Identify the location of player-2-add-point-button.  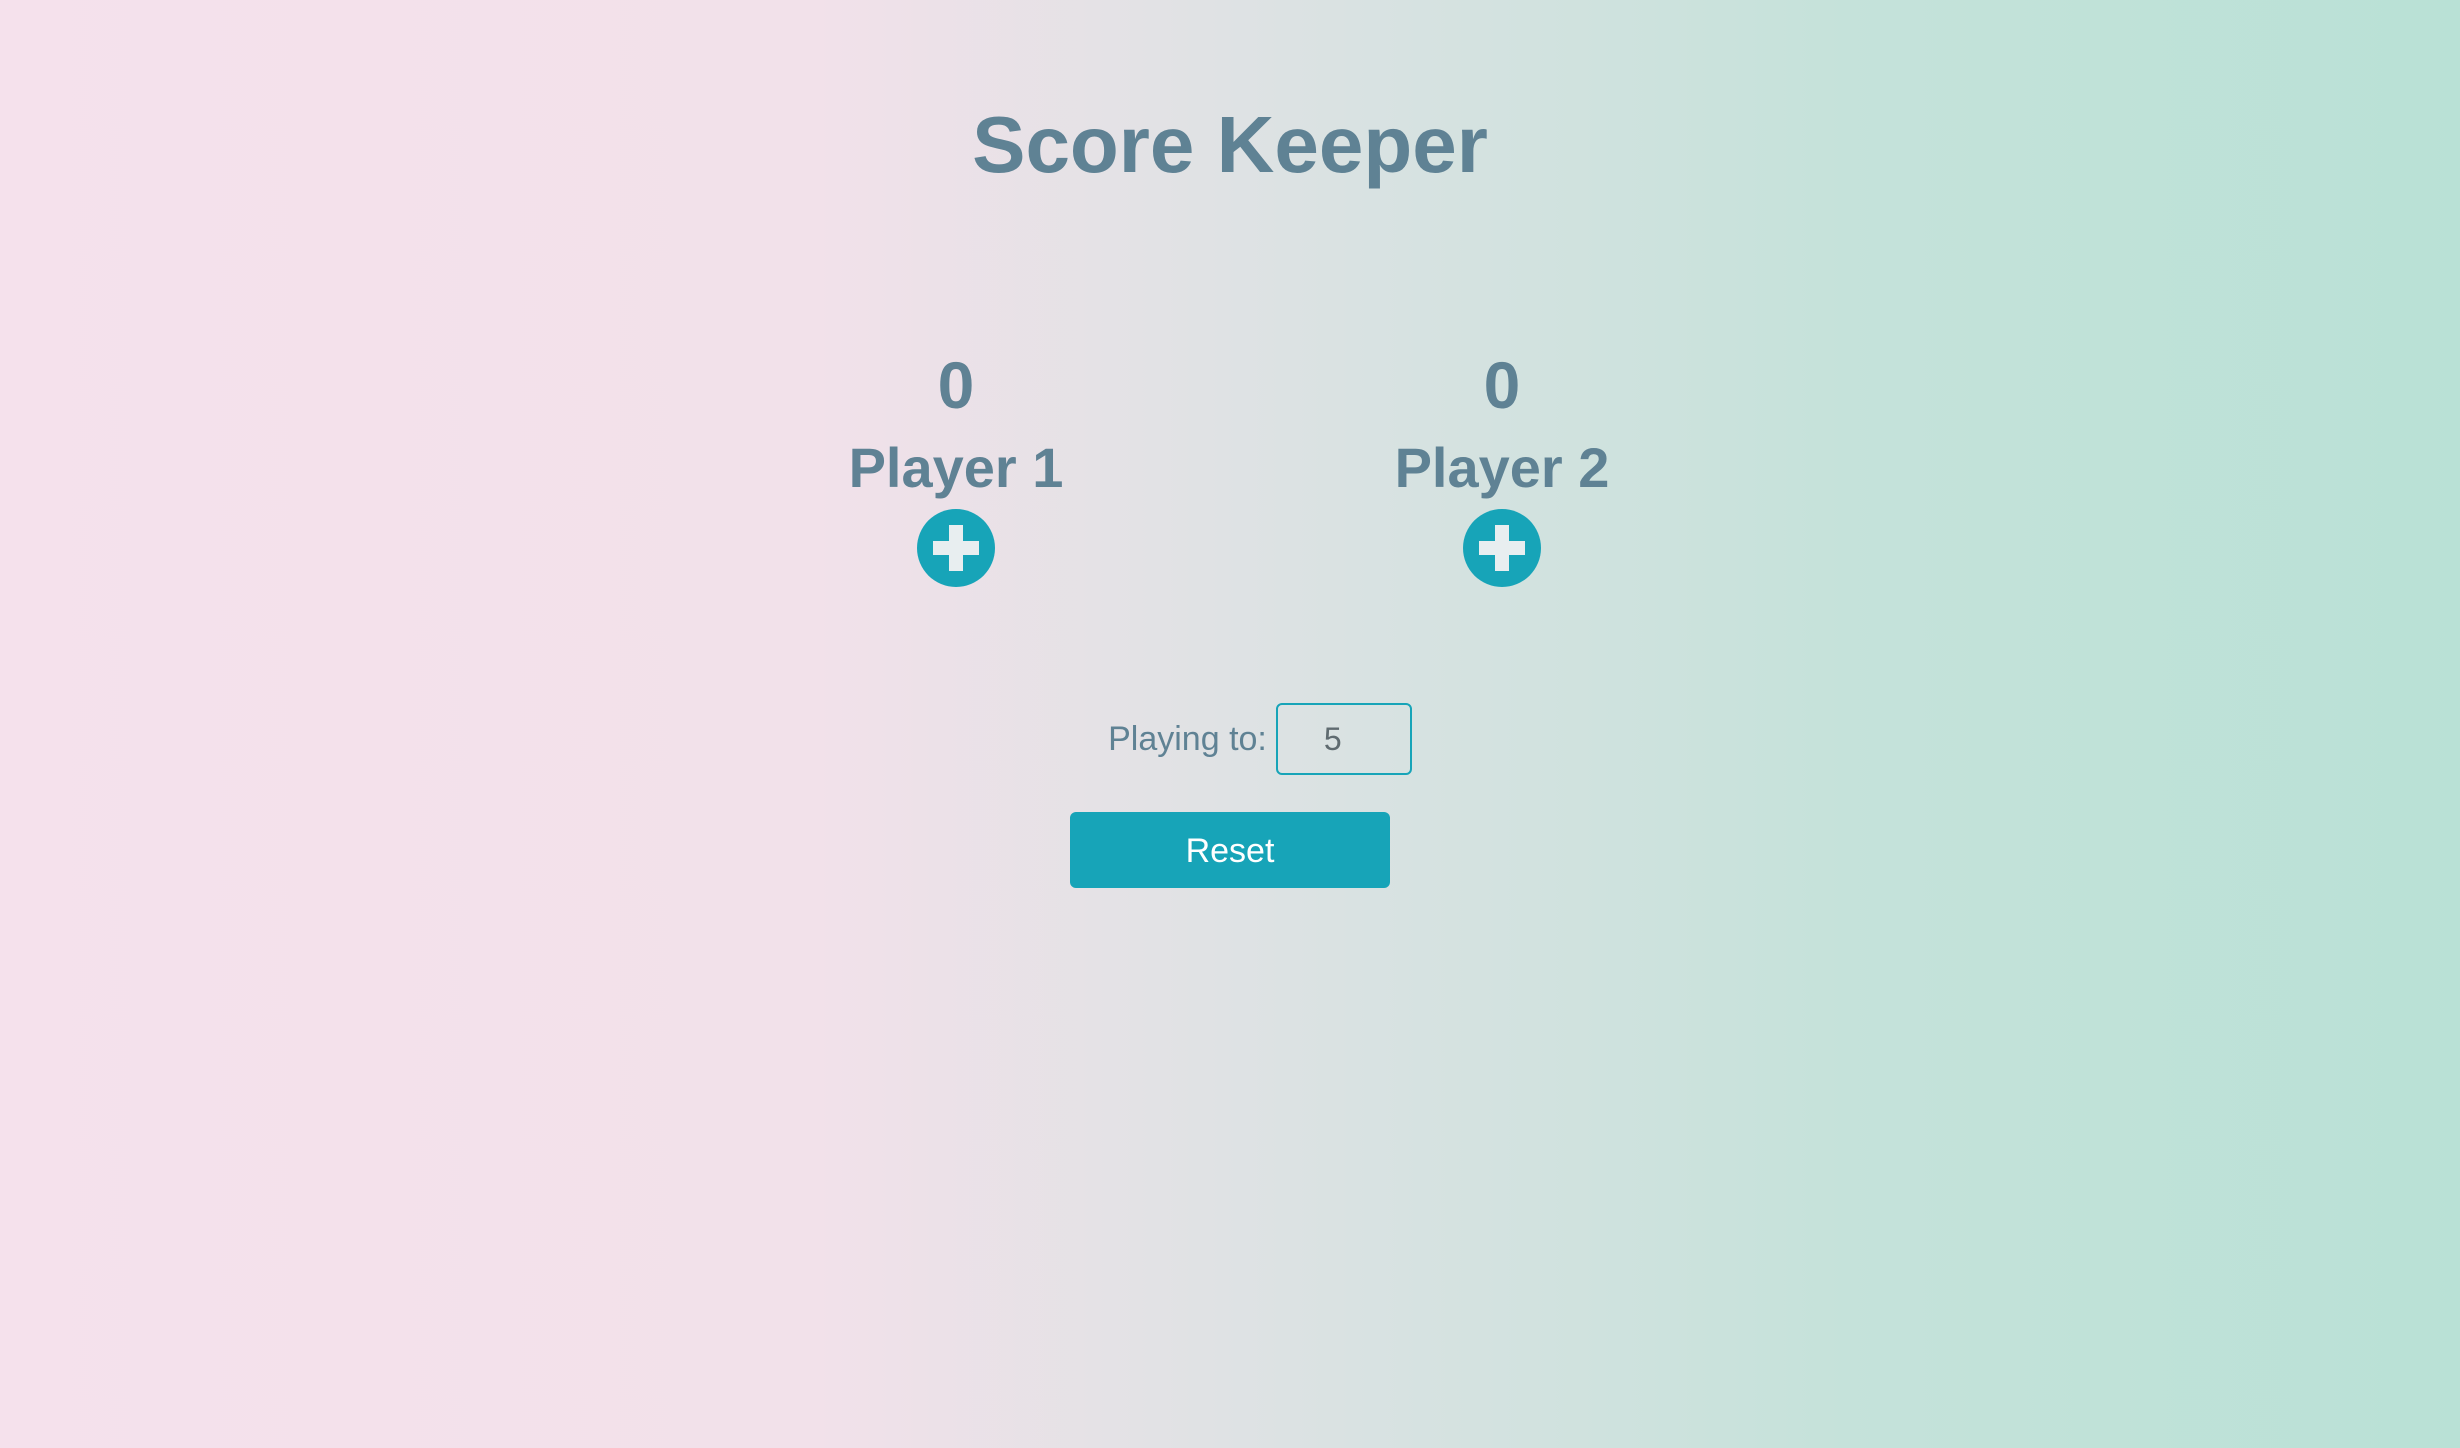
(1502, 548).